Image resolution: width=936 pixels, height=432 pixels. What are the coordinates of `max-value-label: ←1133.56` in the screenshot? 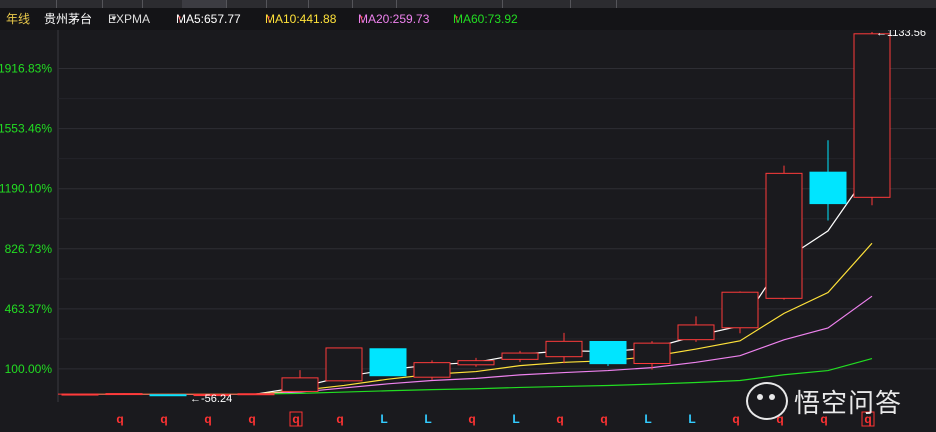 It's located at (901, 34).